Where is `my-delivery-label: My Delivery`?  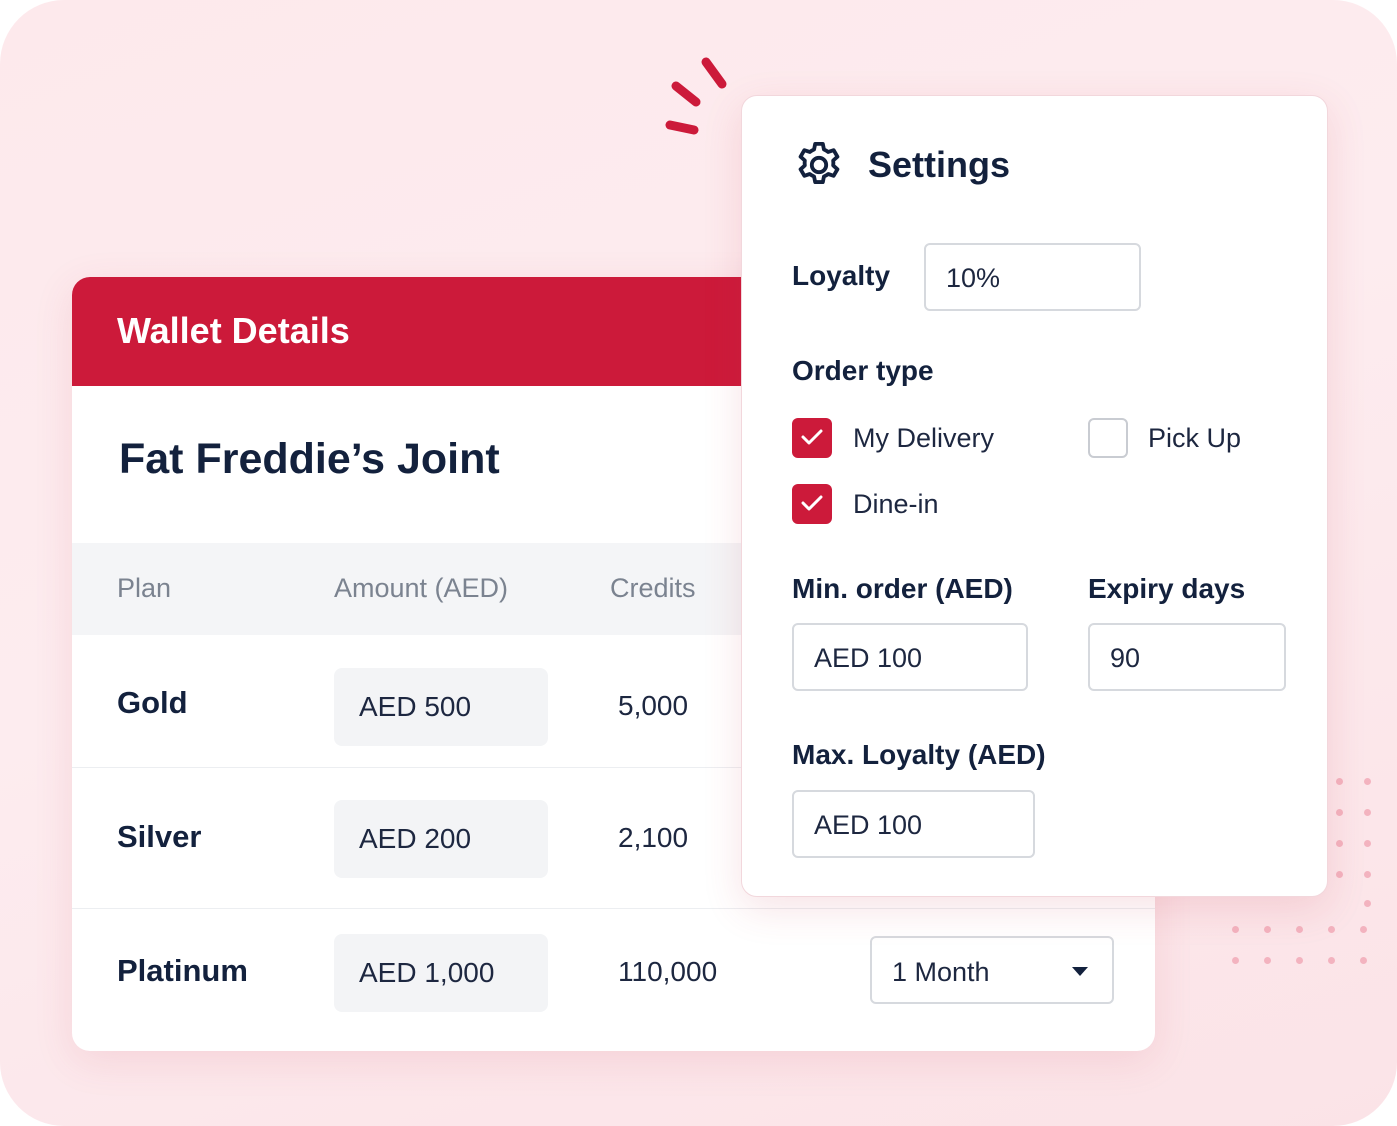
my-delivery-label: My Delivery is located at coordinates (923, 438).